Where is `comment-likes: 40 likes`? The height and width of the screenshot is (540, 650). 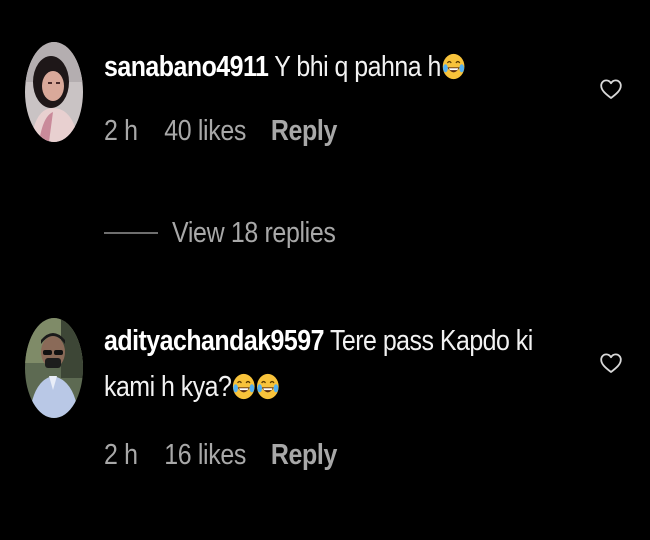
comment-likes: 40 likes is located at coordinates (217, 131).